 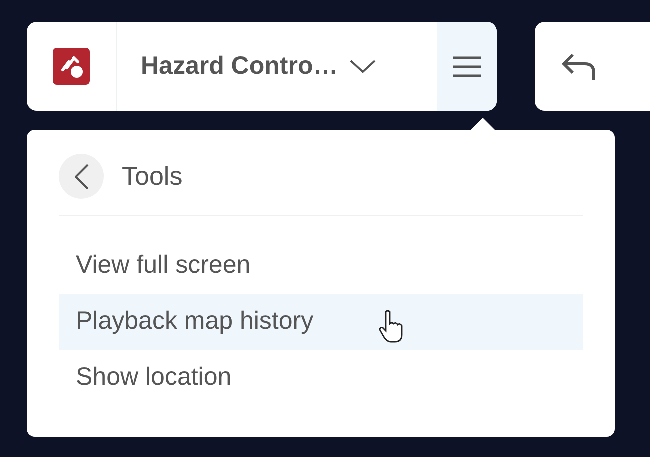 What do you see at coordinates (321, 322) in the screenshot?
I see `menu-item: Playback map history` at bounding box center [321, 322].